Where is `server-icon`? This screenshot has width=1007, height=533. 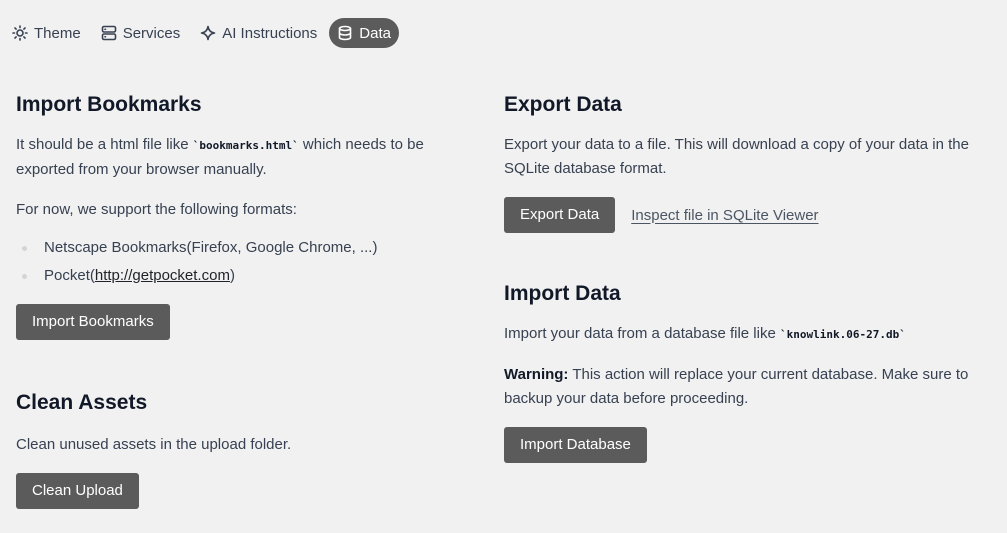 server-icon is located at coordinates (109, 33).